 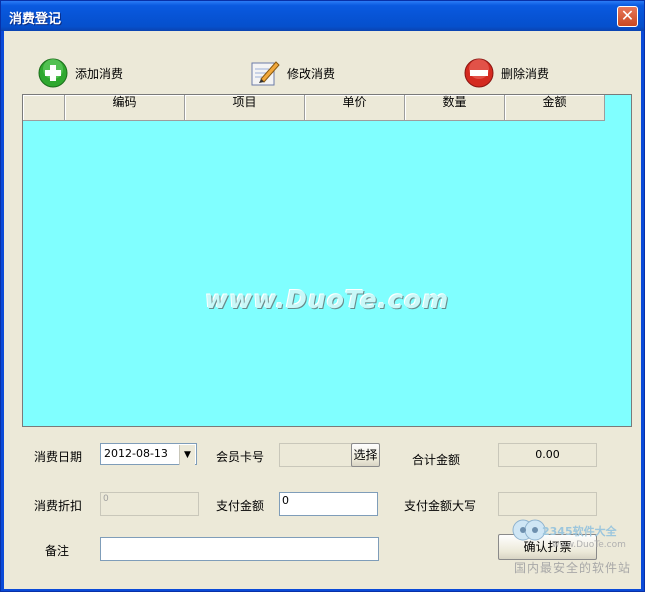 What do you see at coordinates (355, 108) in the screenshot?
I see `column-header-unit-price: 单价` at bounding box center [355, 108].